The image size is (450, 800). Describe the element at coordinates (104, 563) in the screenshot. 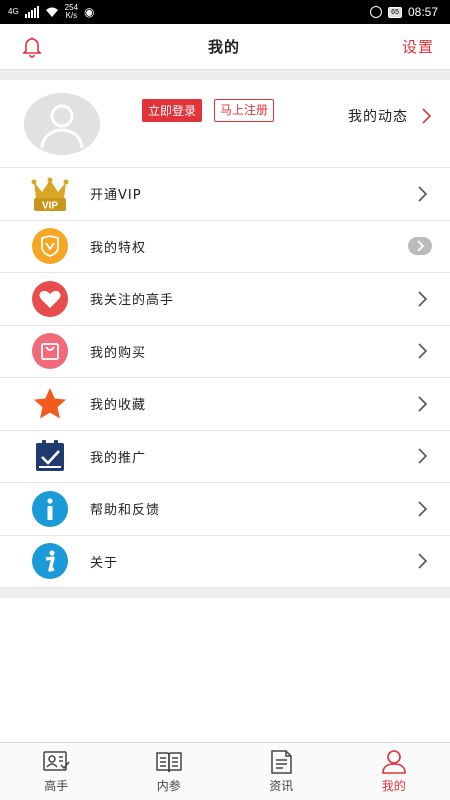

I see `menu-item-label: 关于` at that location.